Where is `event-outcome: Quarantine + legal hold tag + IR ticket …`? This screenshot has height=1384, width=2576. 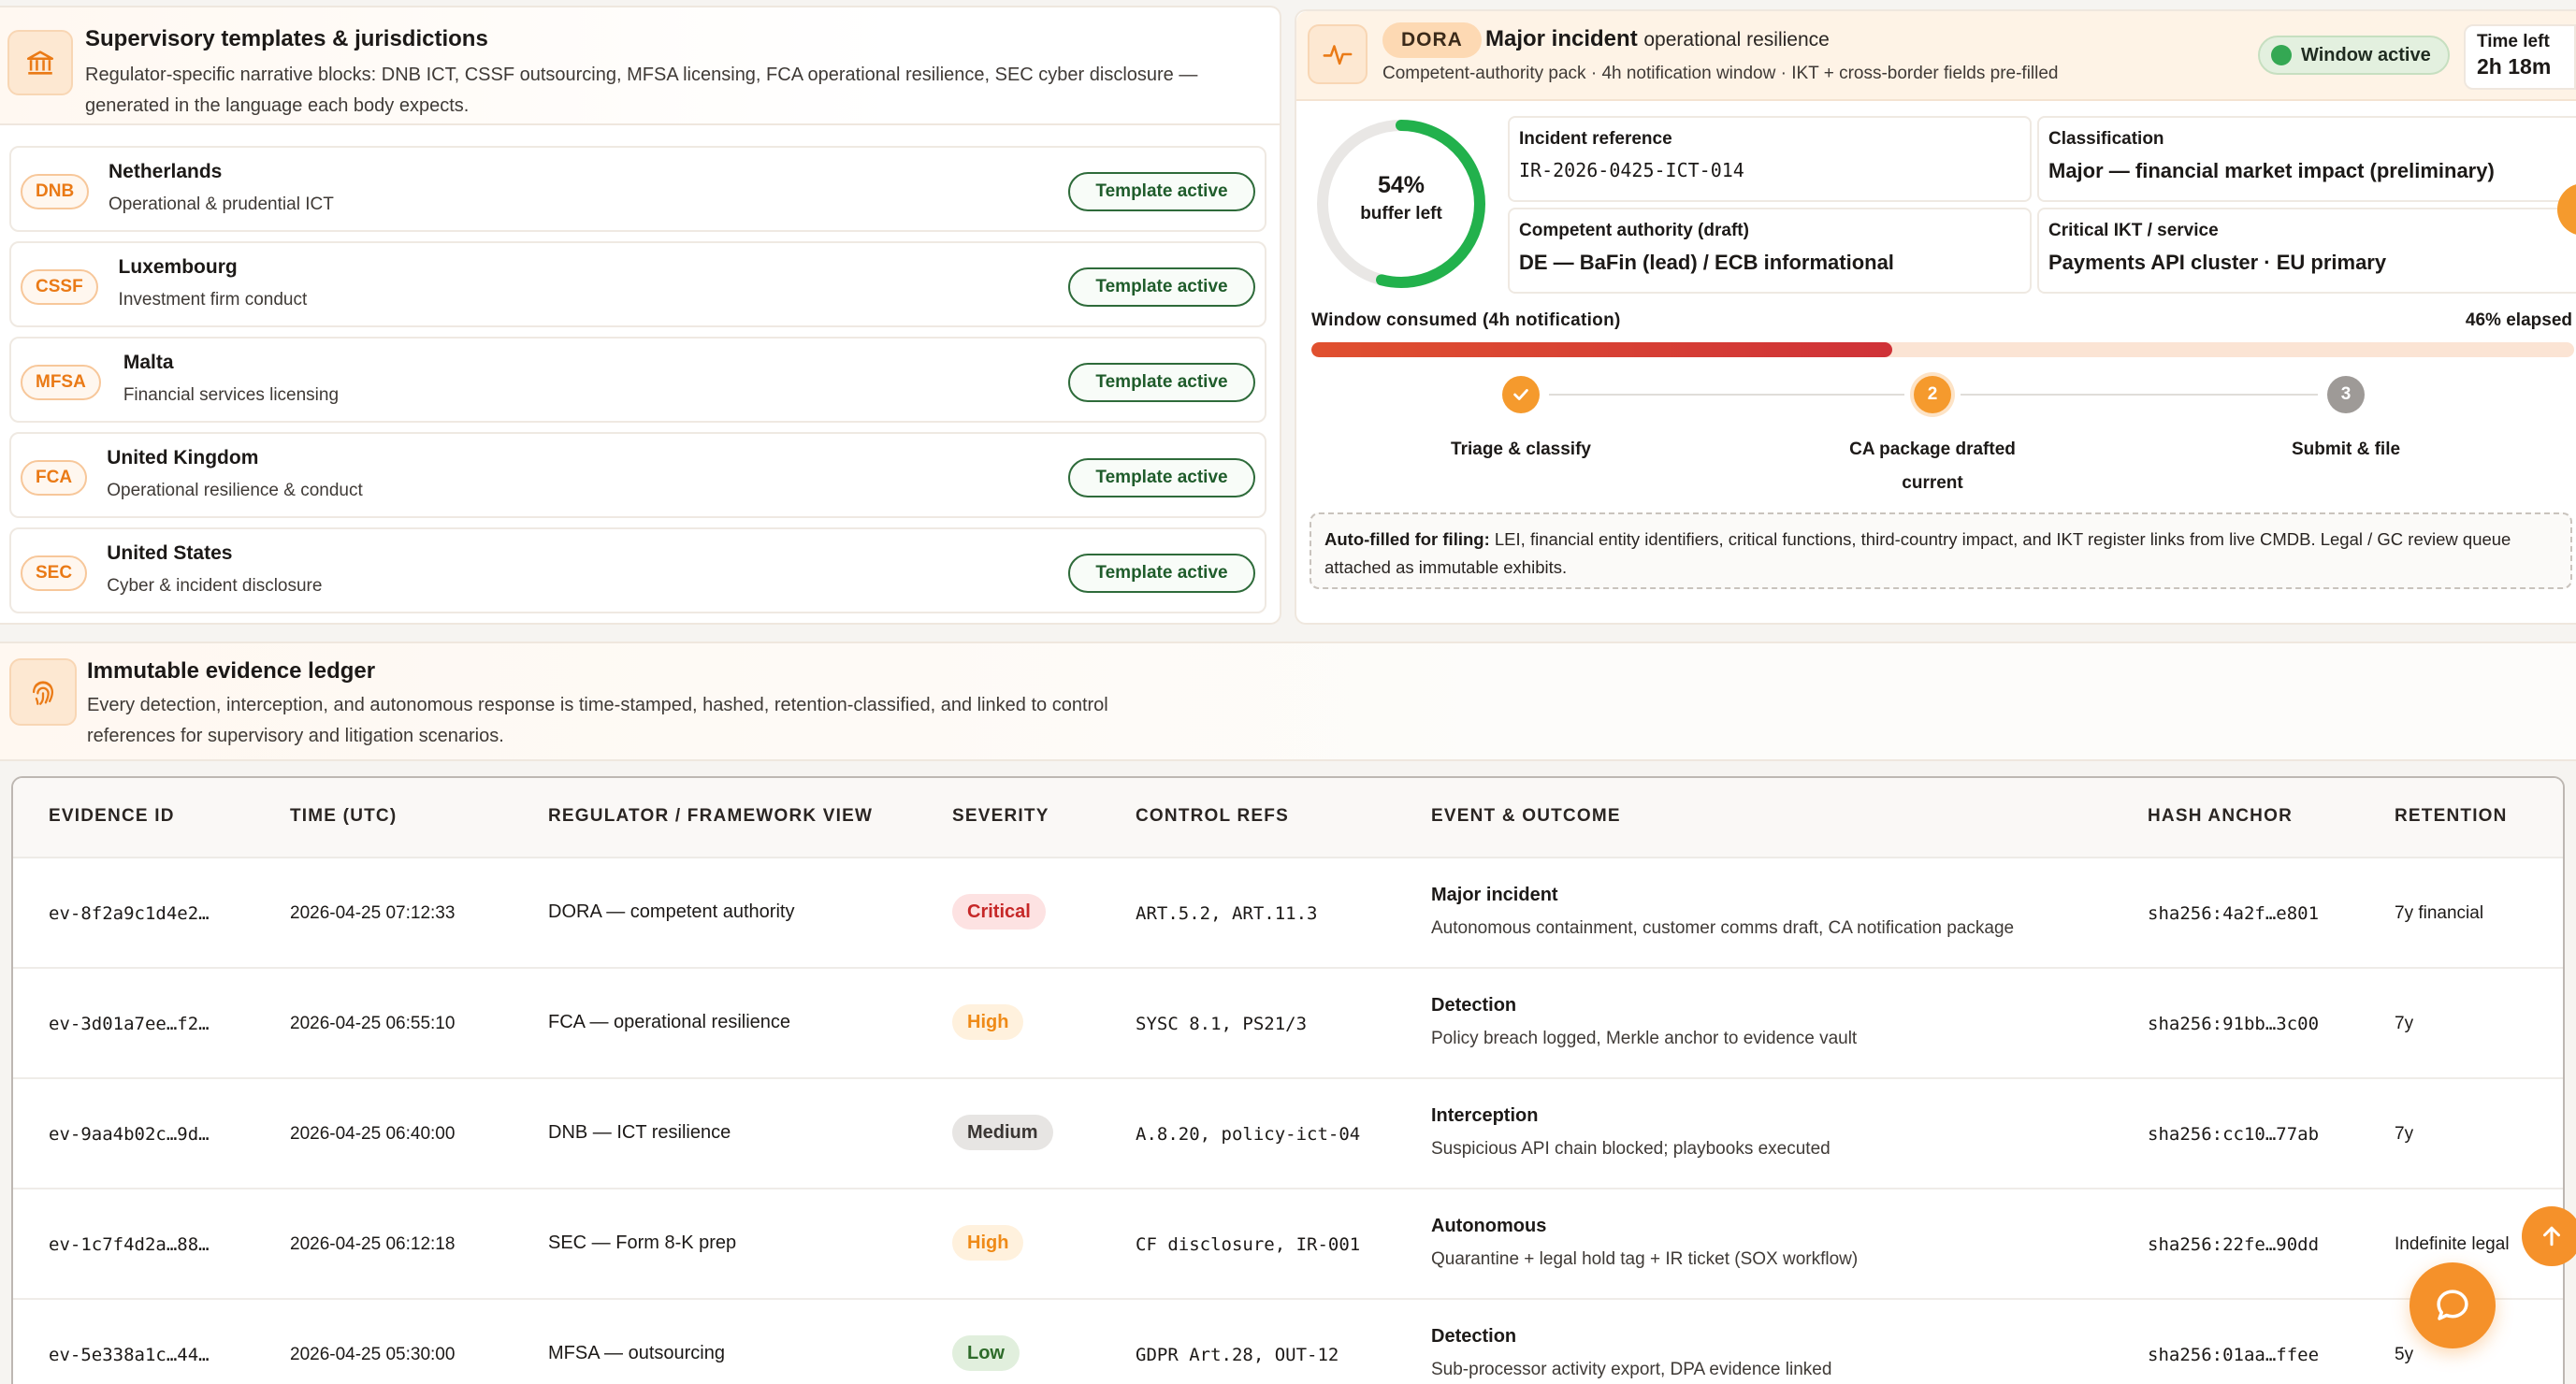
event-outcome: Quarantine + legal hold tag + IR ticket … is located at coordinates (1645, 1259).